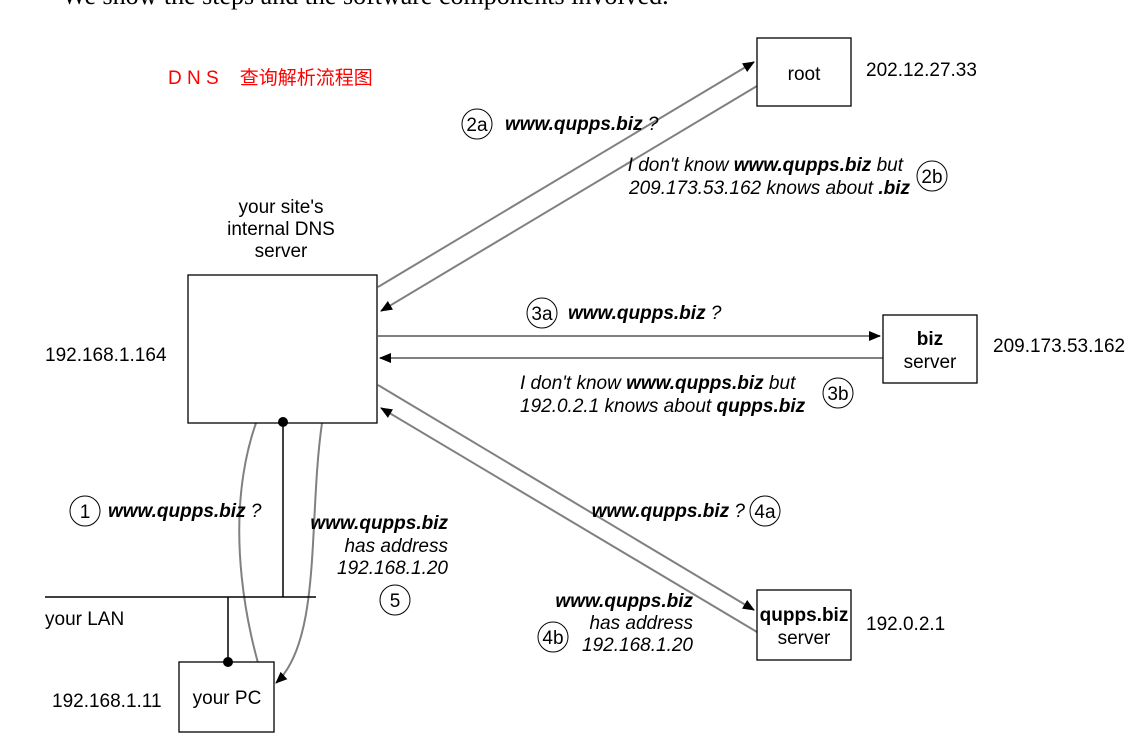  What do you see at coordinates (663, 406) in the screenshot?
I see `step-3b-line2: 192.0.2.1 knows about qupps.biz` at bounding box center [663, 406].